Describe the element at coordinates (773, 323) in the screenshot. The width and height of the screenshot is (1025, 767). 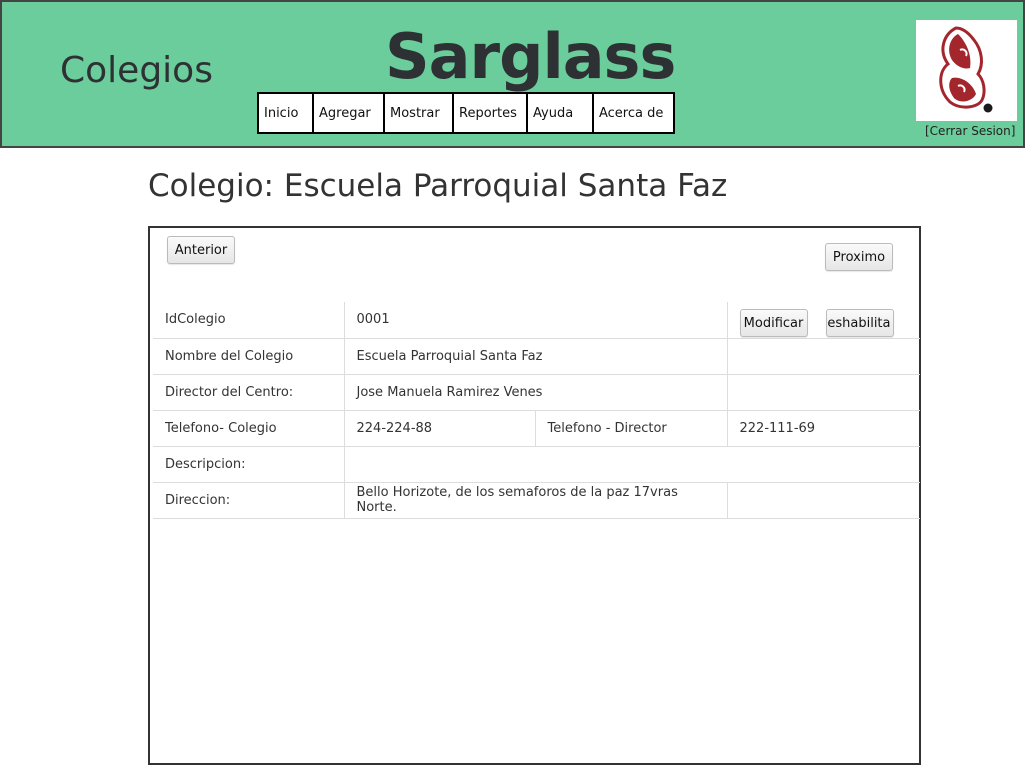
I see `modify-button: Modificar` at that location.